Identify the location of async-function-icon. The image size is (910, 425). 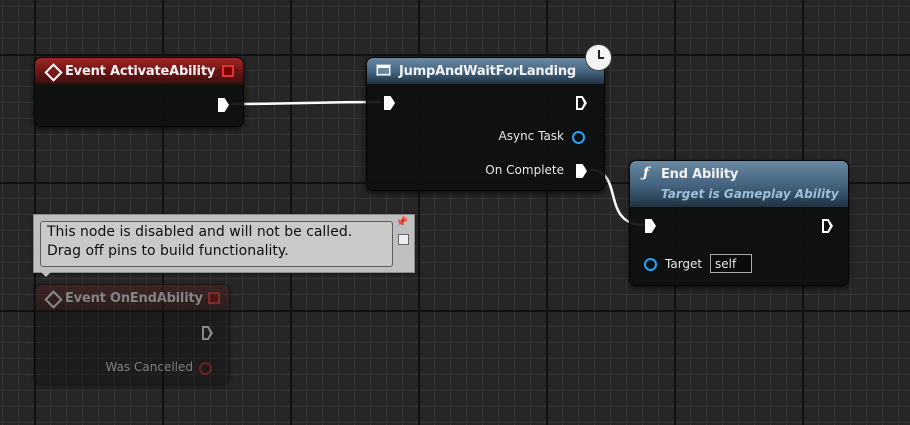
(383, 70).